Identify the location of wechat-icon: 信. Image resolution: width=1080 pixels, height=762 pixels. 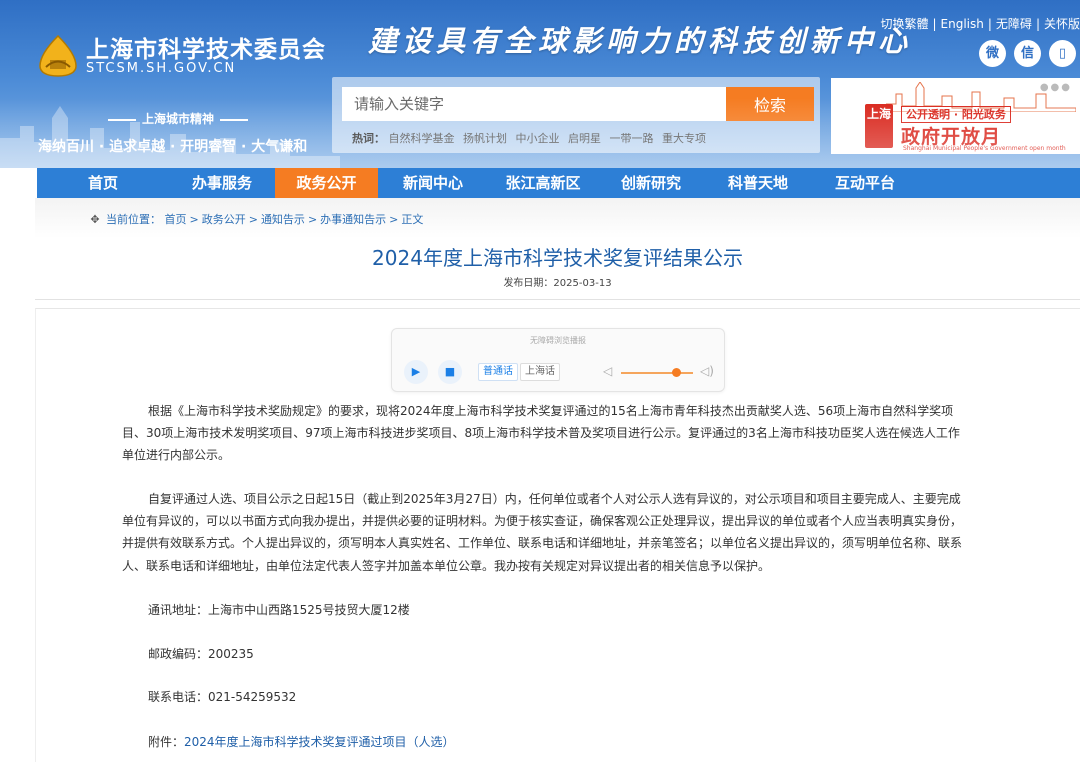
(1027, 53).